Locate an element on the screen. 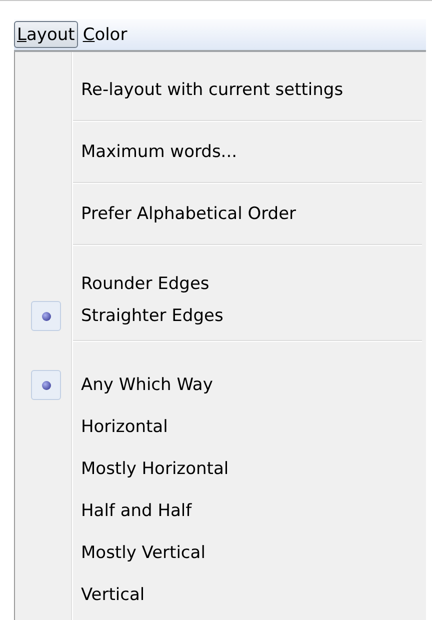 The height and width of the screenshot is (620, 432). menu-item: Half and Half is located at coordinates (132, 511).